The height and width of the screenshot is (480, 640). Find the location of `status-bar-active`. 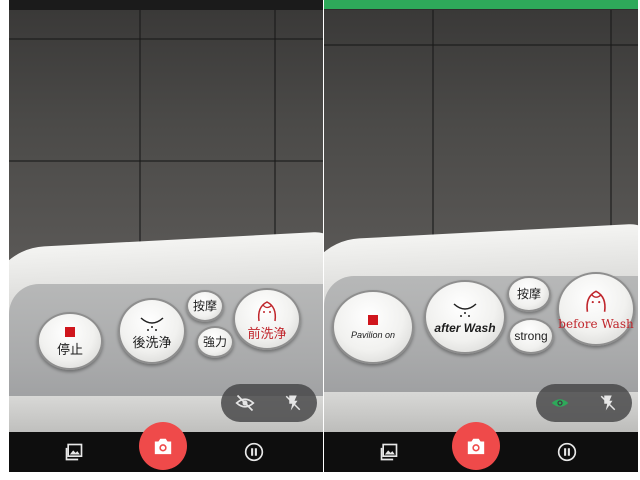

status-bar-active is located at coordinates (481, 4).